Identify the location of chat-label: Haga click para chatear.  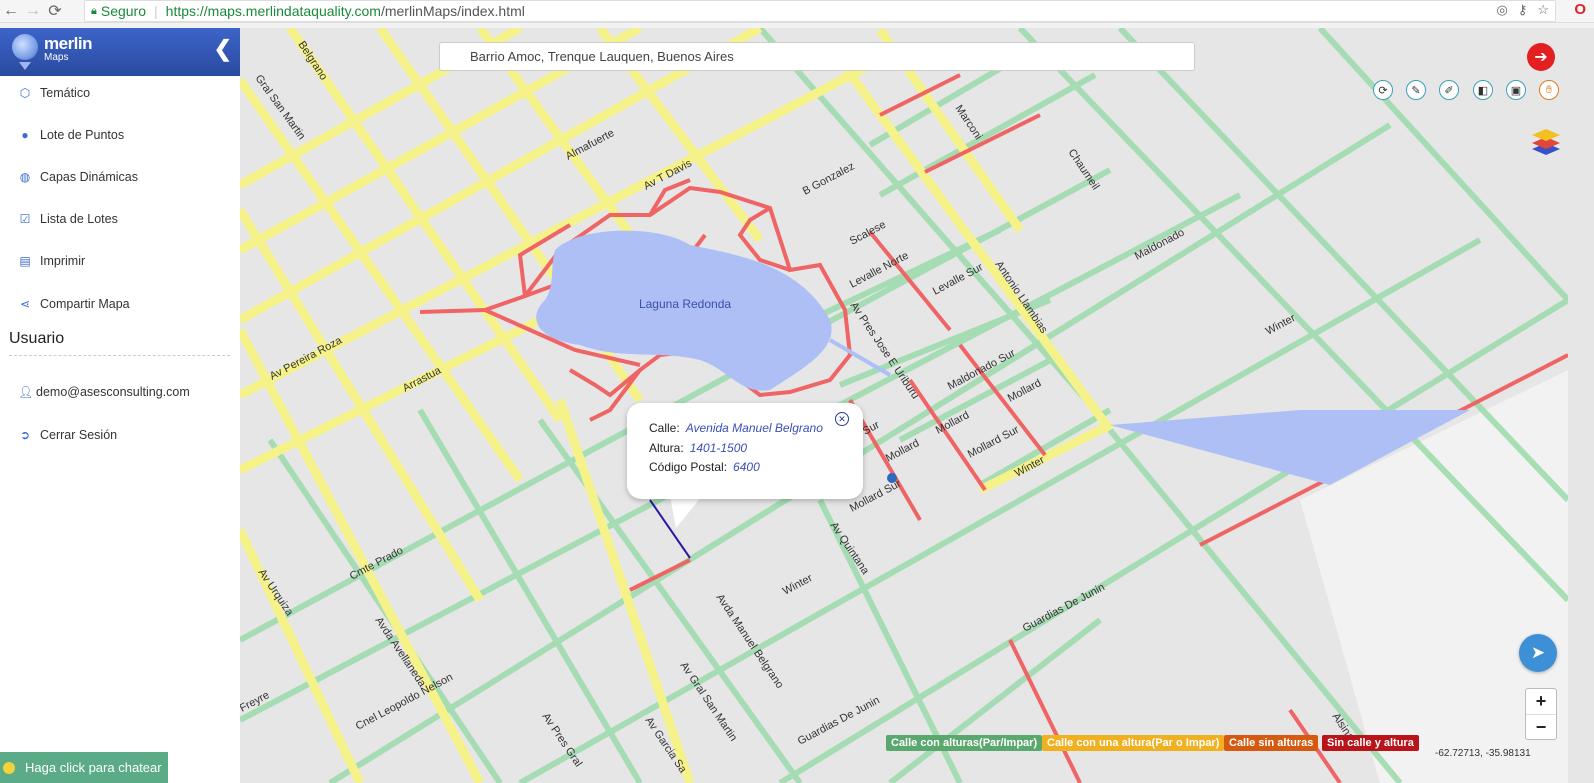
(93, 767).